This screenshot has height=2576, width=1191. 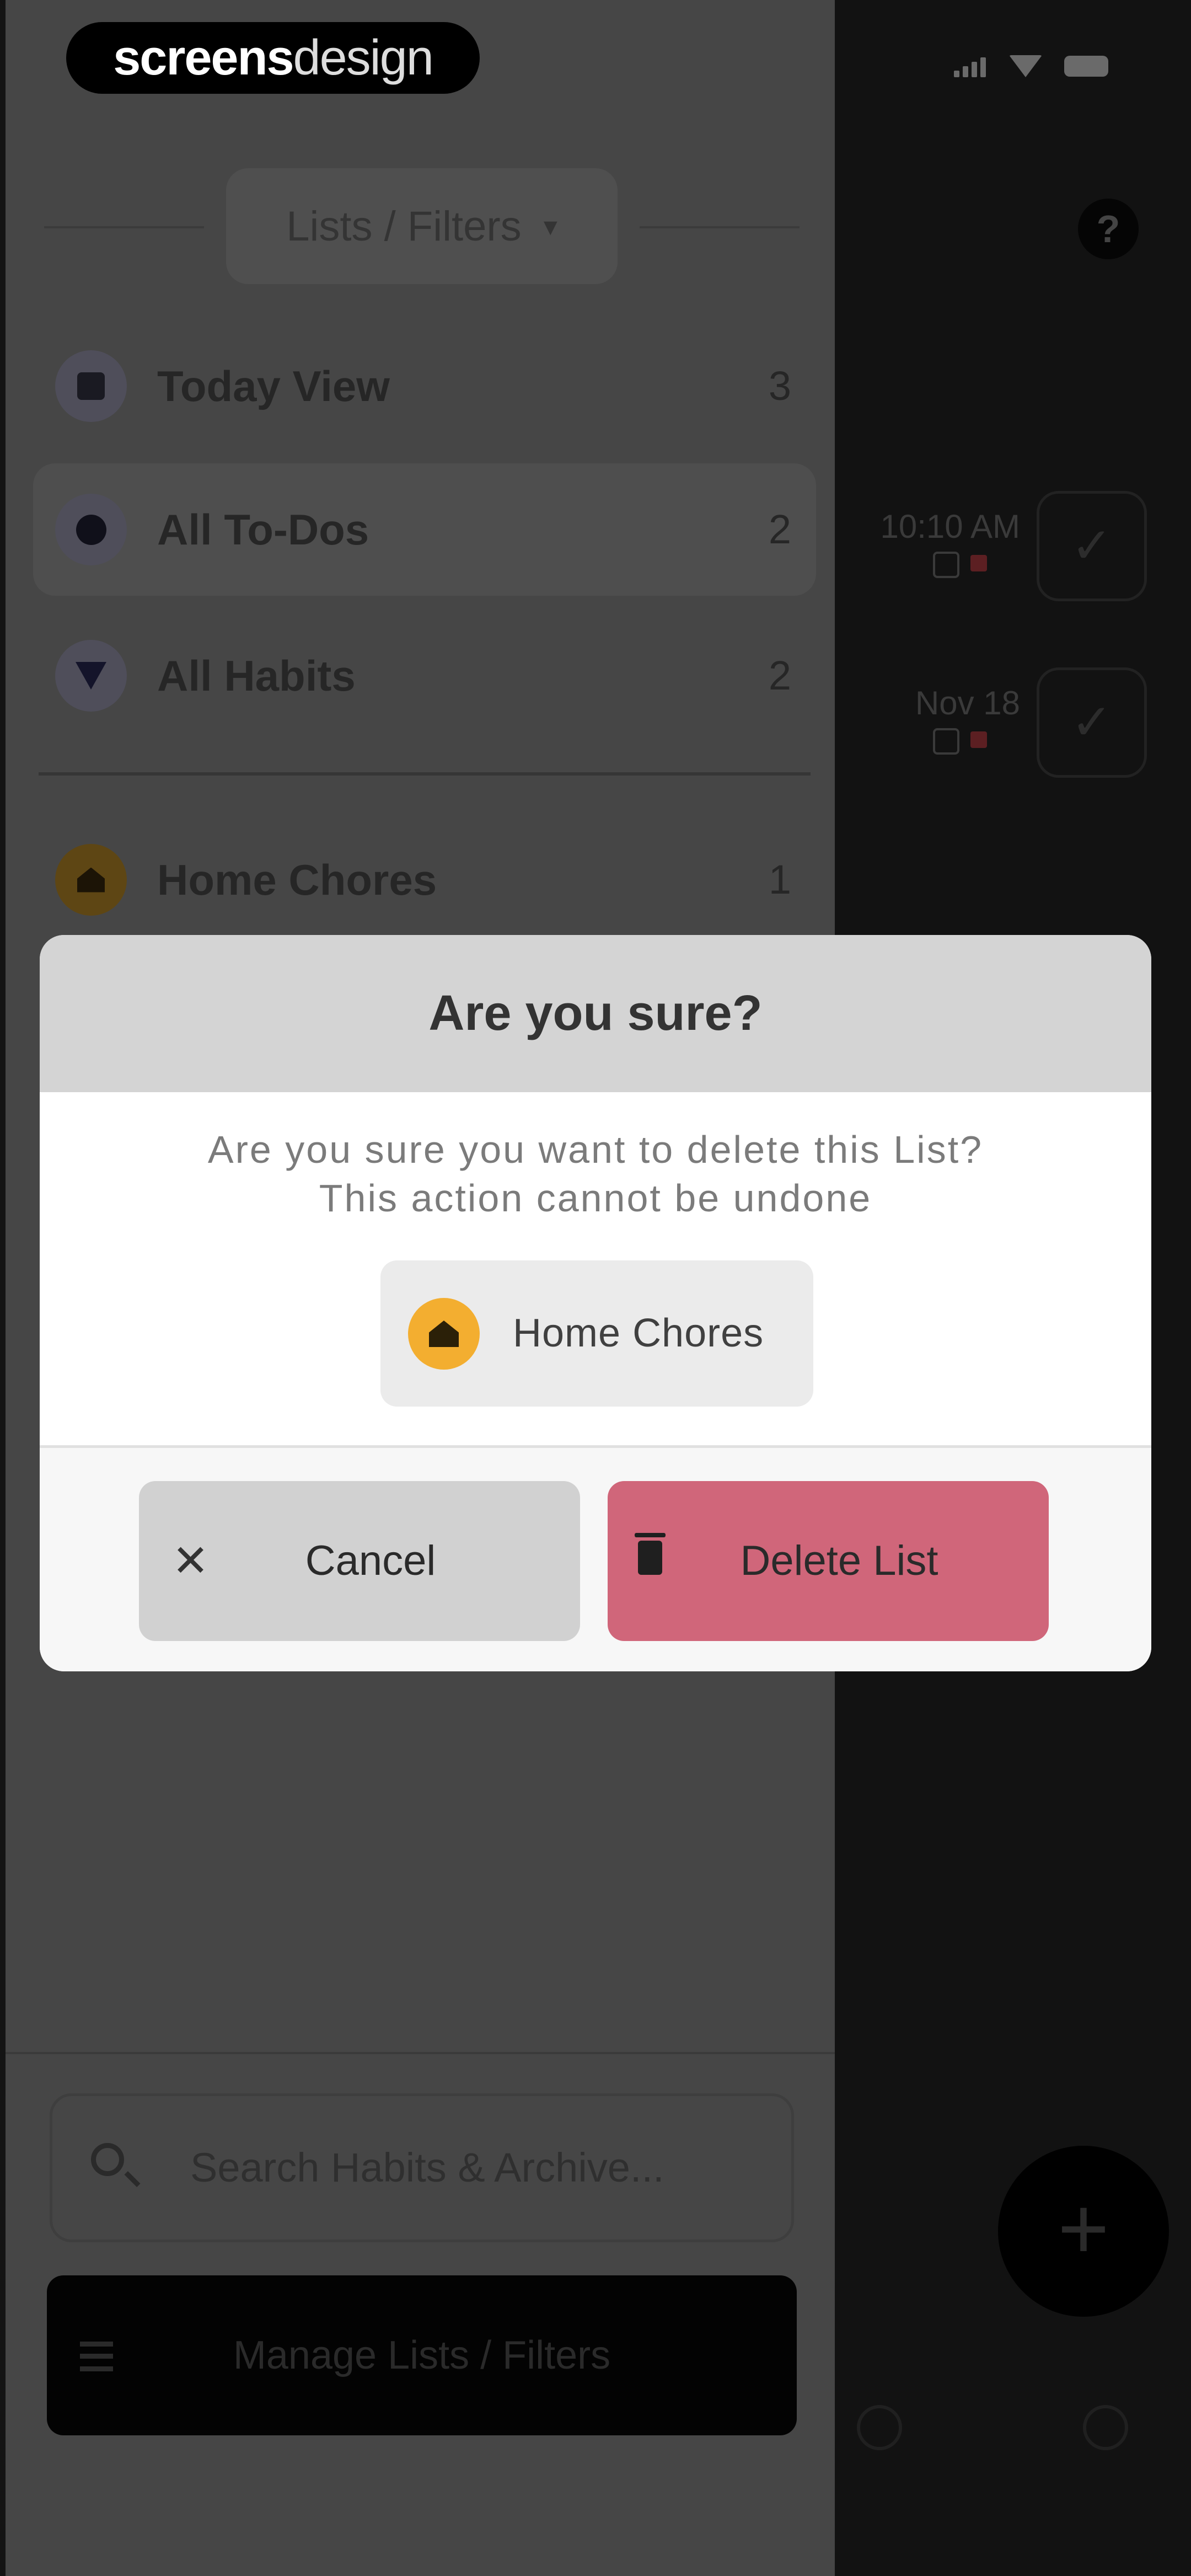 I want to click on dialog-title: Are you sure?, so click(x=595, y=1013).